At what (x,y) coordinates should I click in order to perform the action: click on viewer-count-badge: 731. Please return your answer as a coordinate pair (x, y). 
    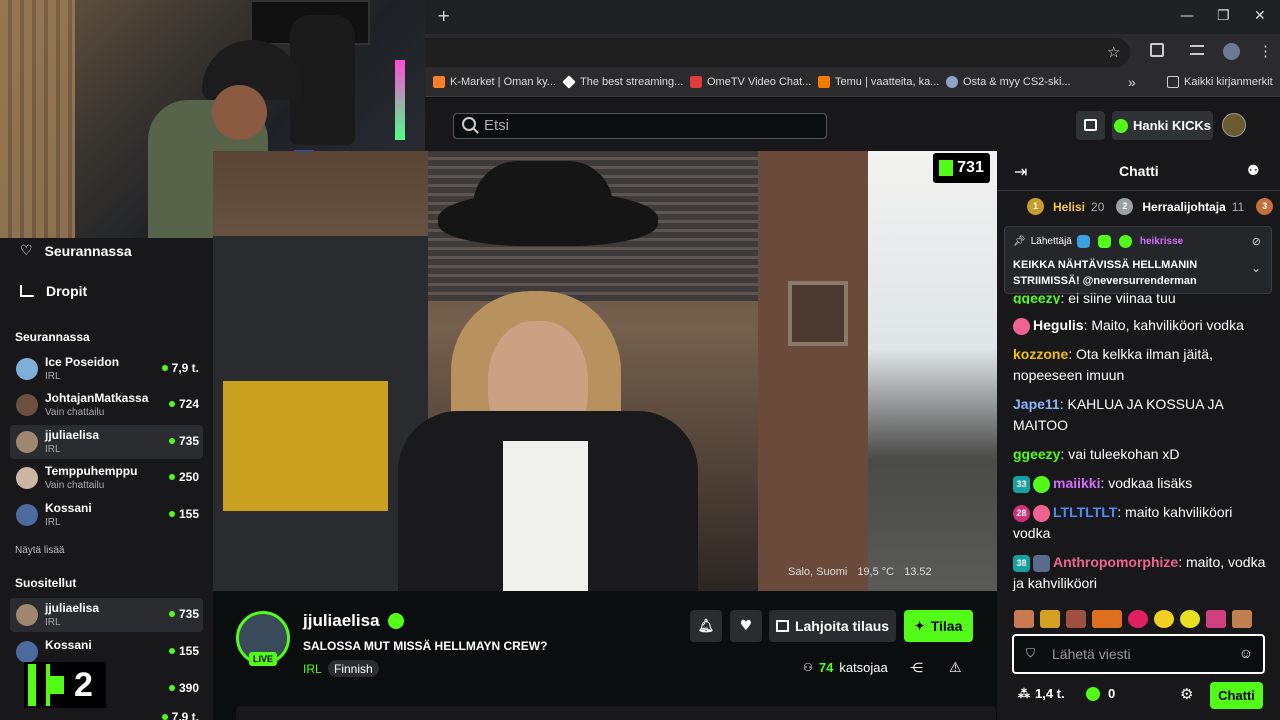
    Looking at the image, I should click on (961, 168).